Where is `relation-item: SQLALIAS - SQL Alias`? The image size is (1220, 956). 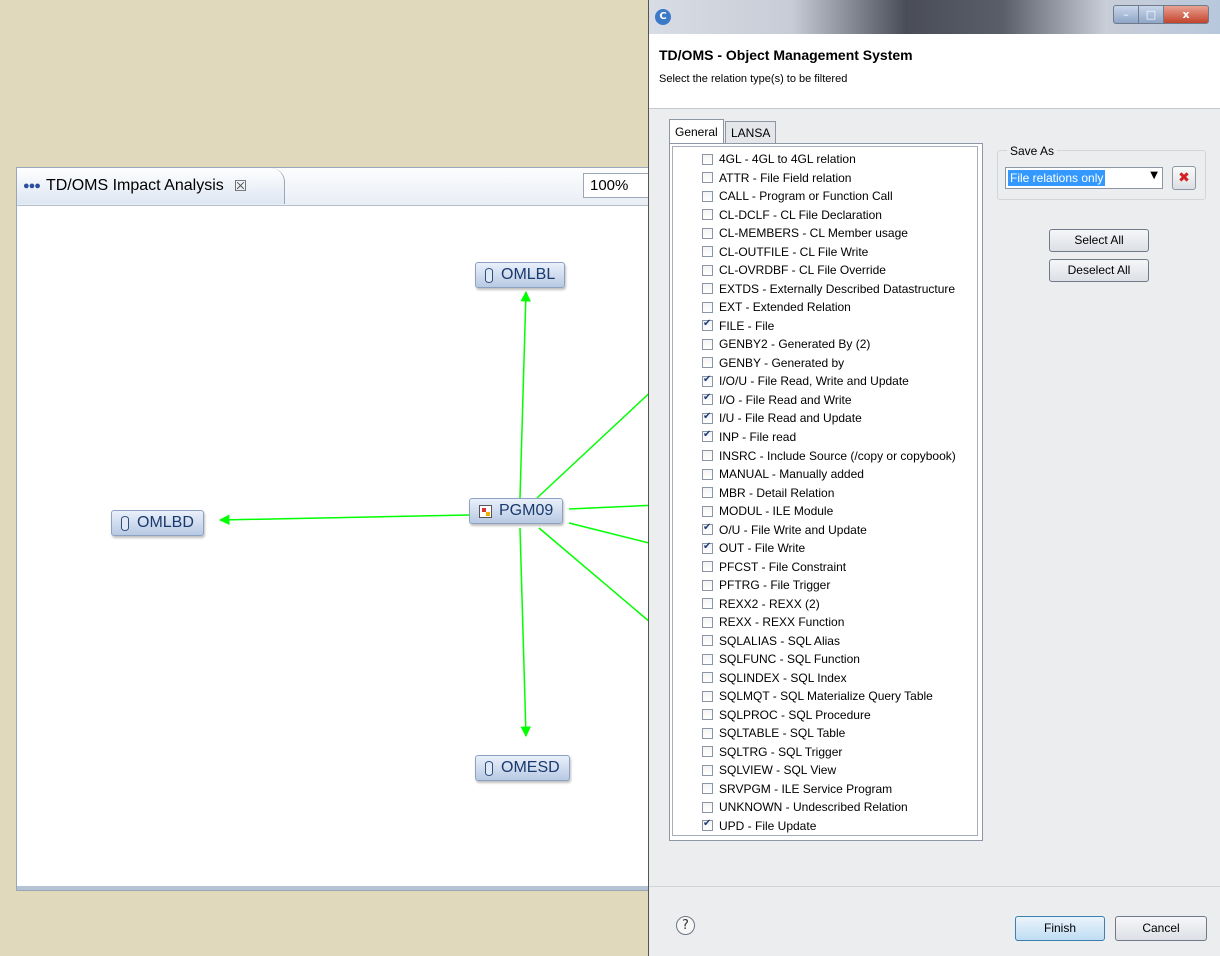 relation-item: SQLALIAS - SQL Alias is located at coordinates (825, 640).